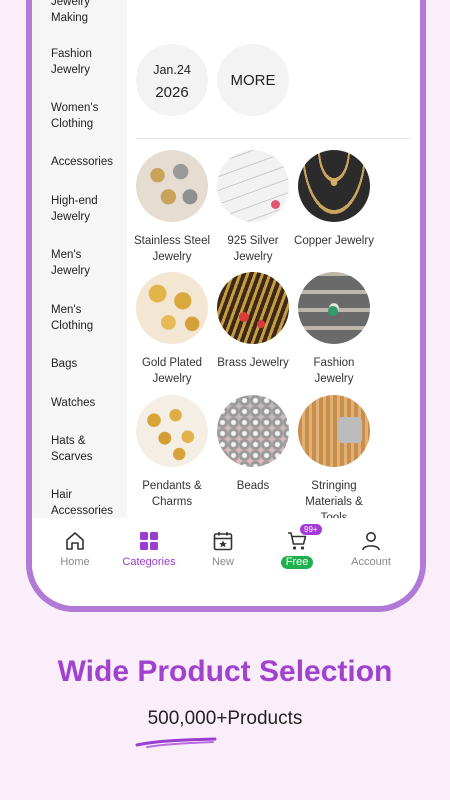 This screenshot has height=800, width=450. I want to click on category-gold-plated: Gold Plated Jewelry, so click(172, 329).